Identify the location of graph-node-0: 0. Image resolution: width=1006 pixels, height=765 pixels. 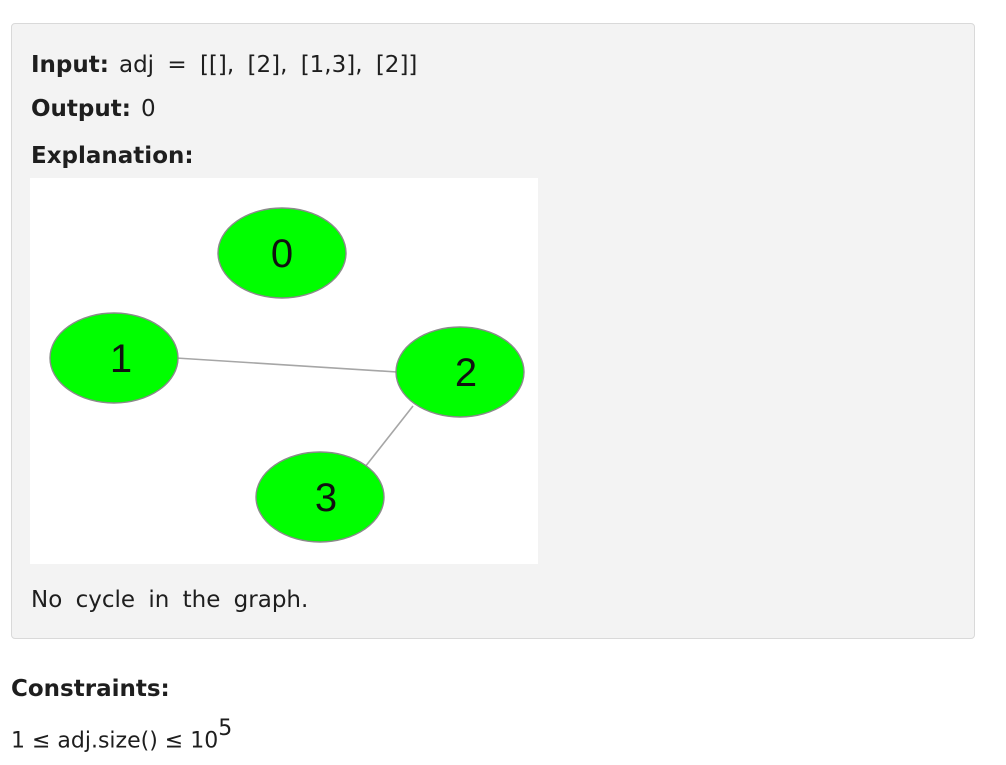
(282, 253).